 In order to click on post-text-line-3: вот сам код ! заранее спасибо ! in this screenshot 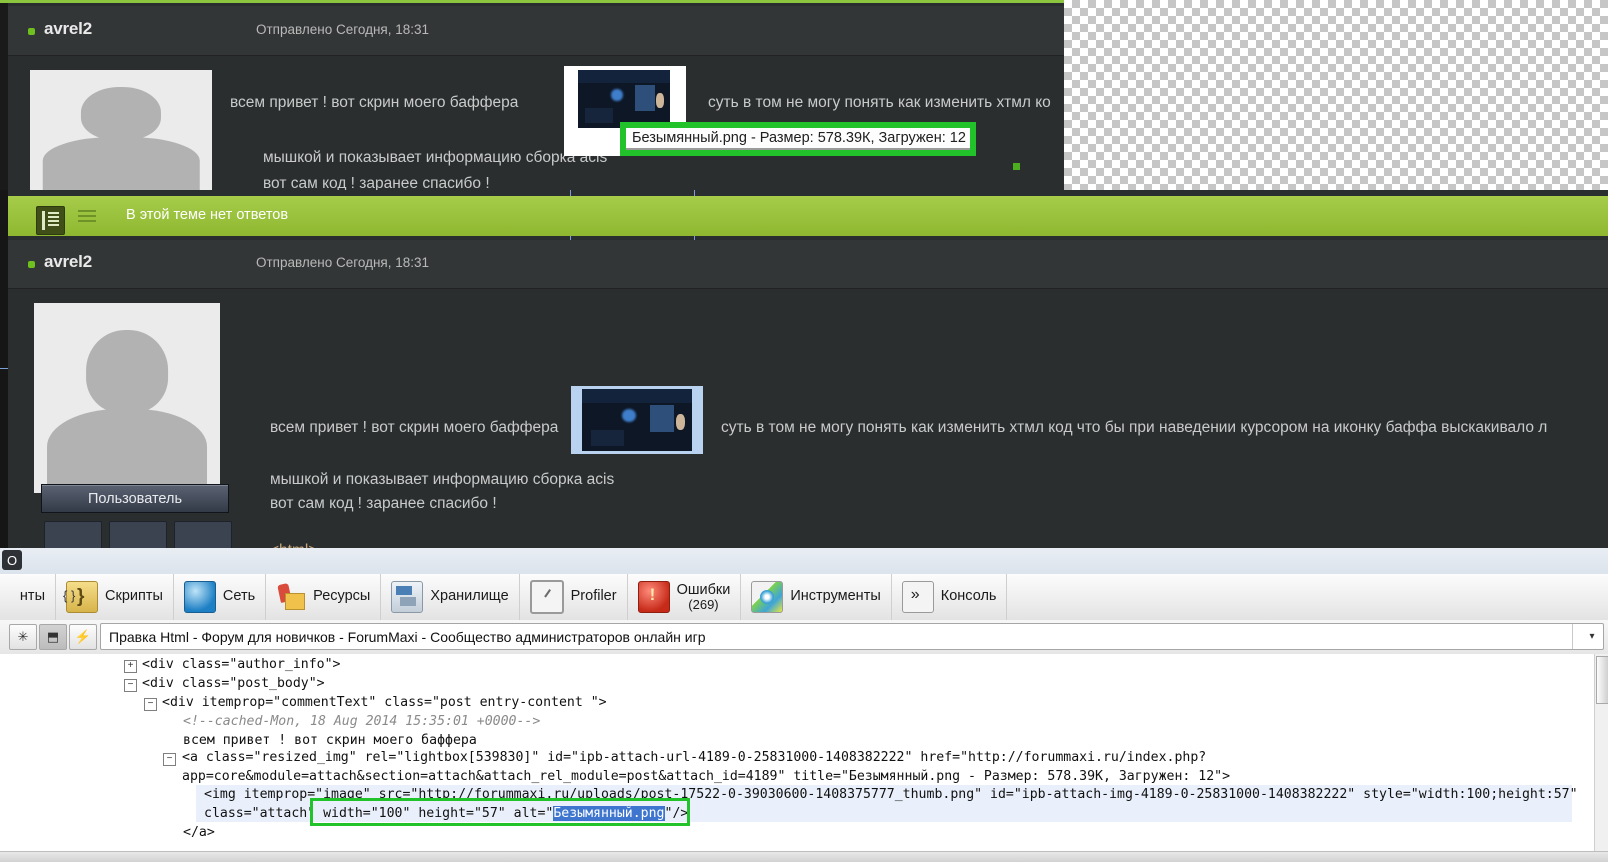, I will do `click(376, 182)`.